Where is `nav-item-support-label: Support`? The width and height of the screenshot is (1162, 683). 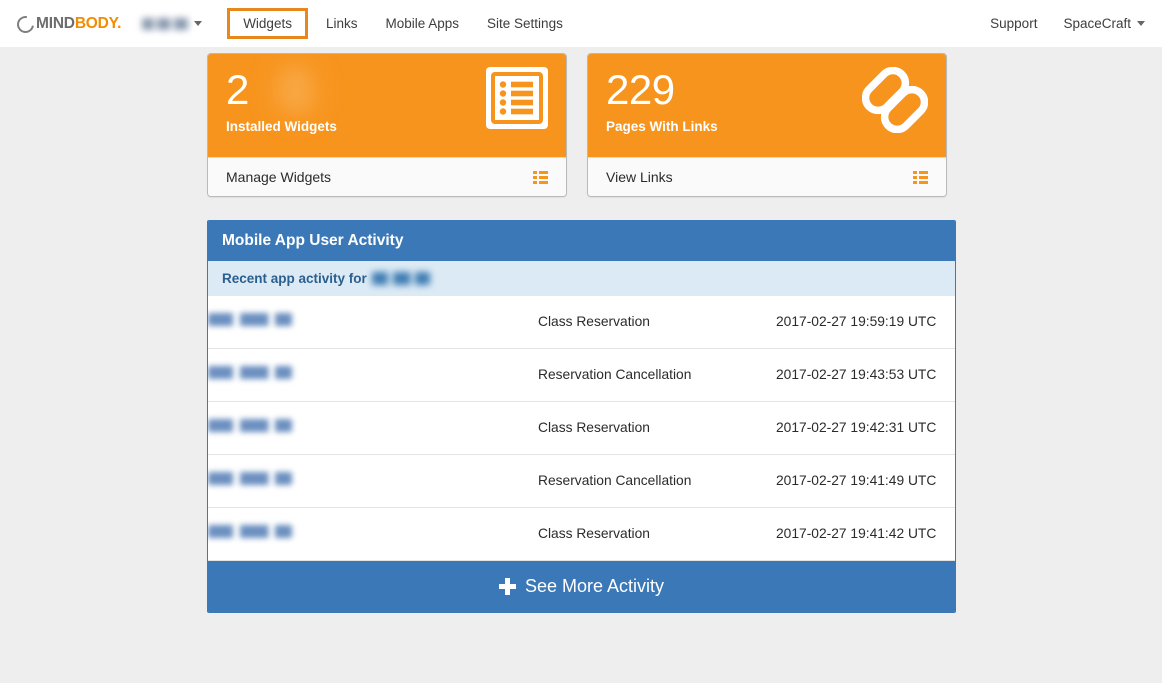
nav-item-support-label: Support is located at coordinates (1014, 23).